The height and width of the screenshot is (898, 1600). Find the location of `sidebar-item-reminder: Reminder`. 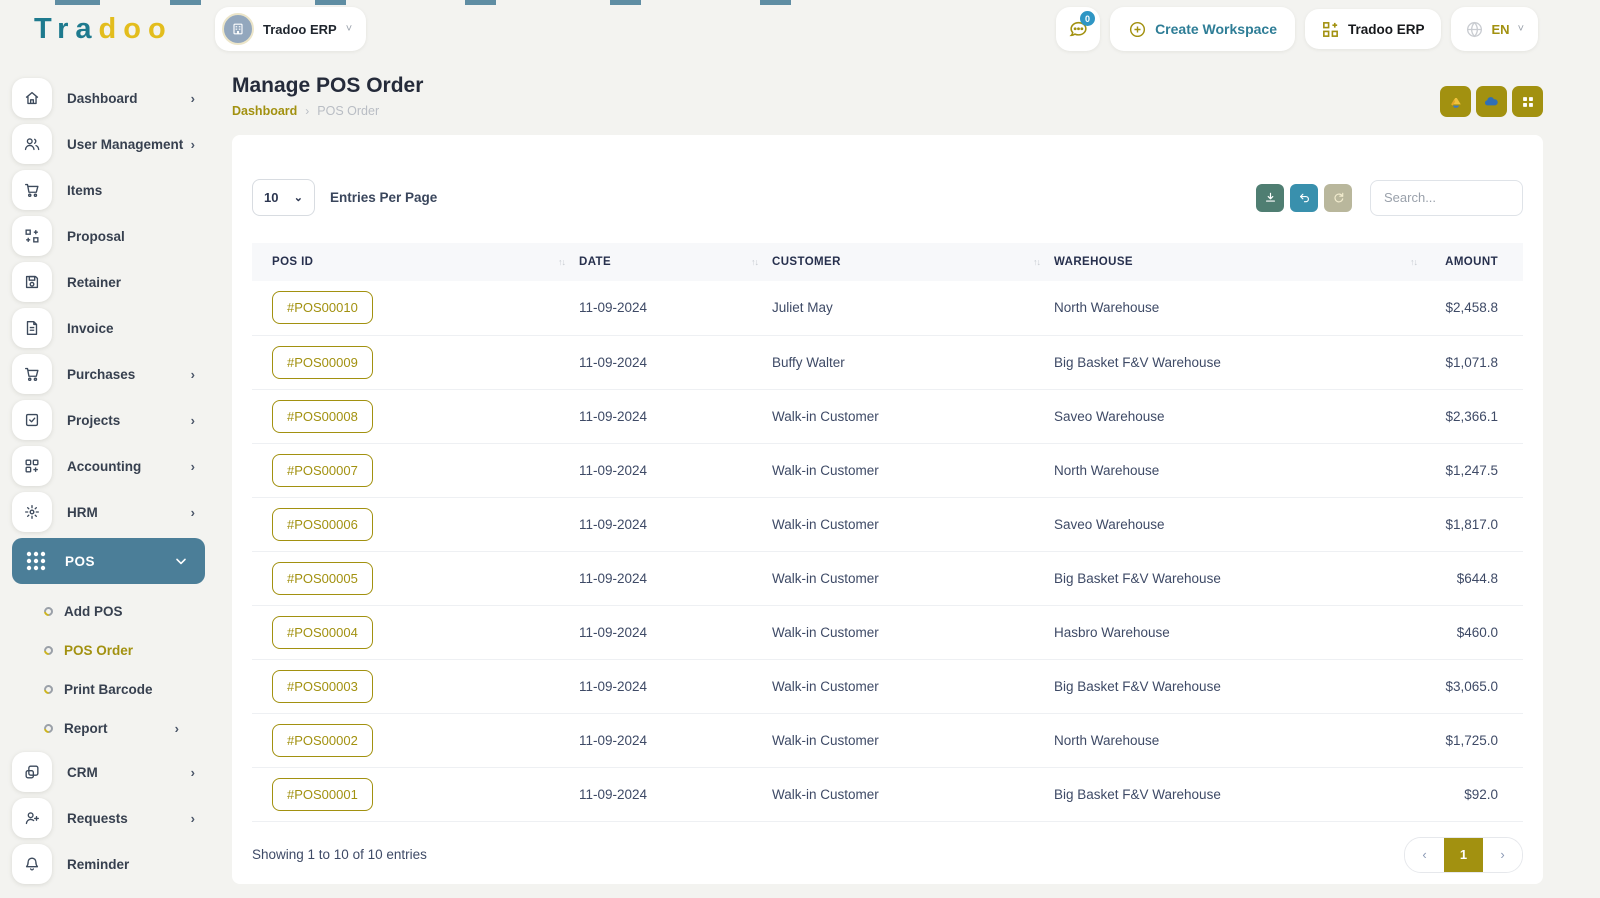

sidebar-item-reminder: Reminder is located at coordinates (107, 864).